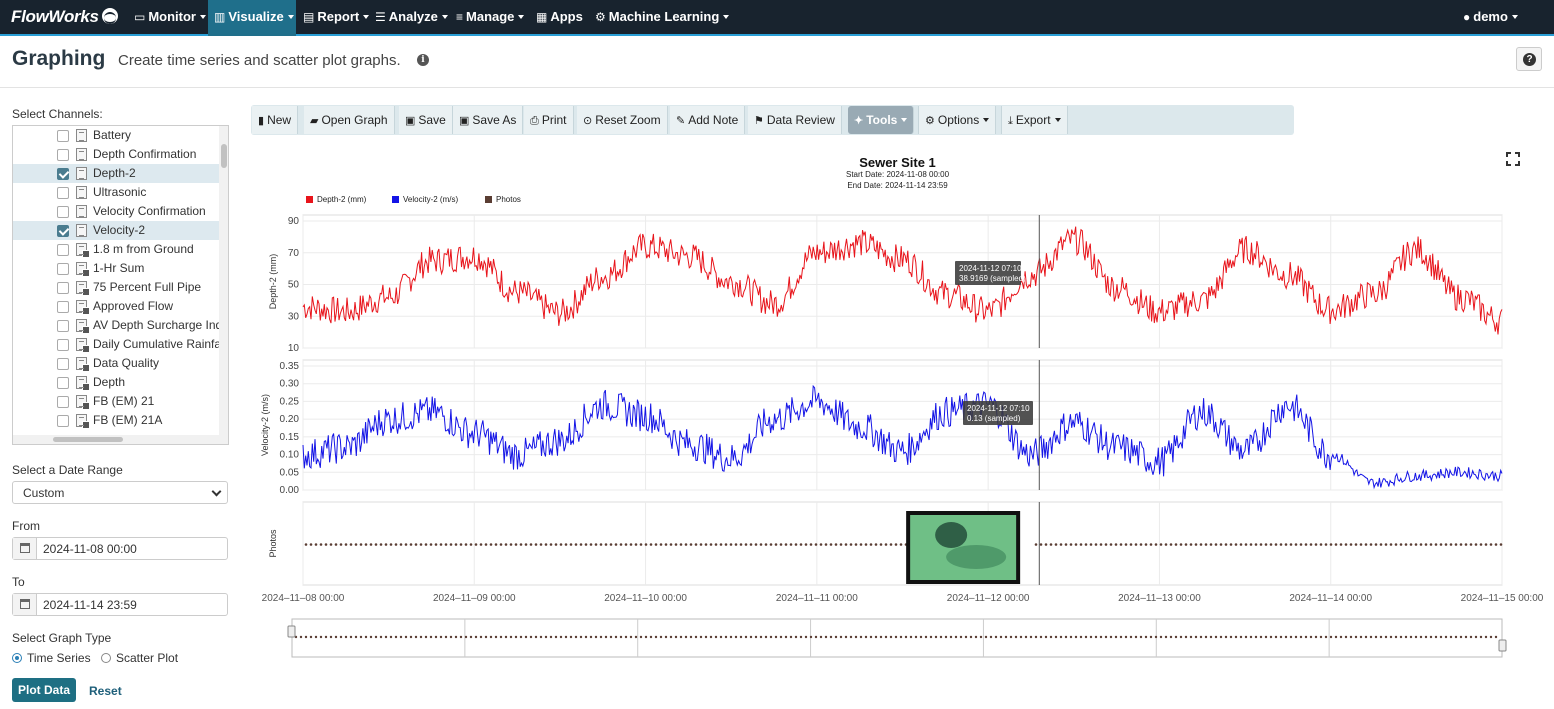 The width and height of the screenshot is (1554, 709). What do you see at coordinates (116, 420) in the screenshot?
I see `channel-item: FB (EM) 21A` at bounding box center [116, 420].